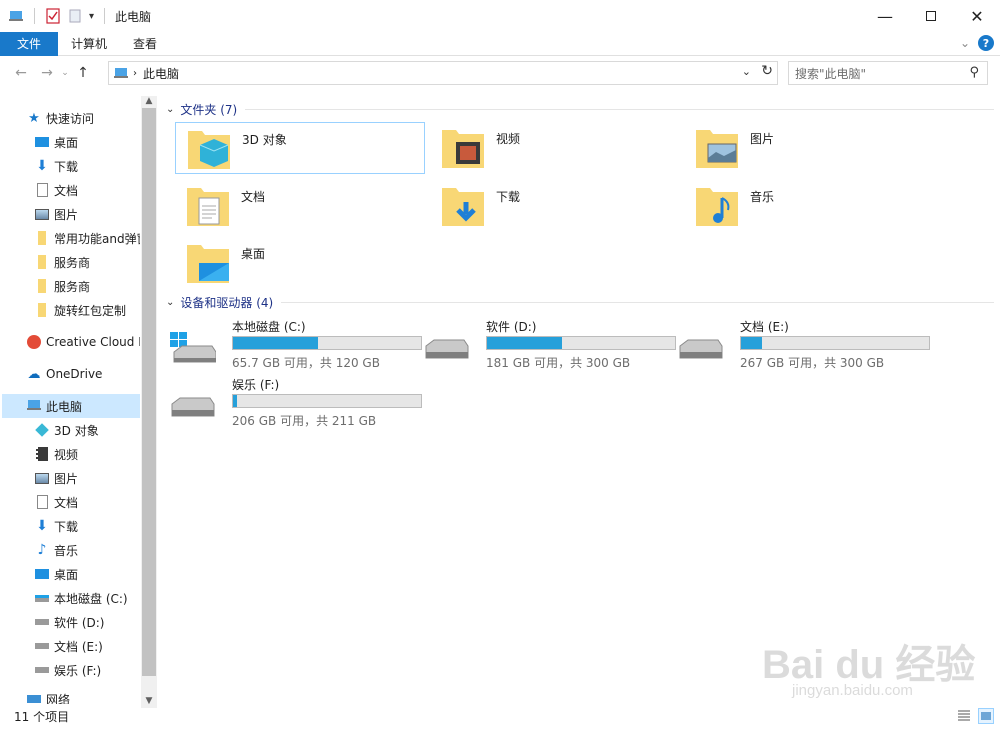 The height and width of the screenshot is (729, 1000). What do you see at coordinates (888, 73) in the screenshot?
I see `search-input: 搜索"此电脑" ⚲` at bounding box center [888, 73].